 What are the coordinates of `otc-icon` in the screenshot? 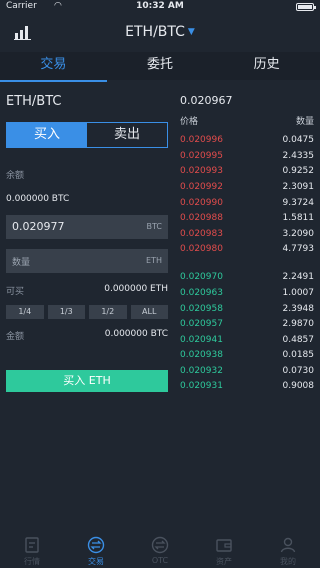 It's located at (160, 545).